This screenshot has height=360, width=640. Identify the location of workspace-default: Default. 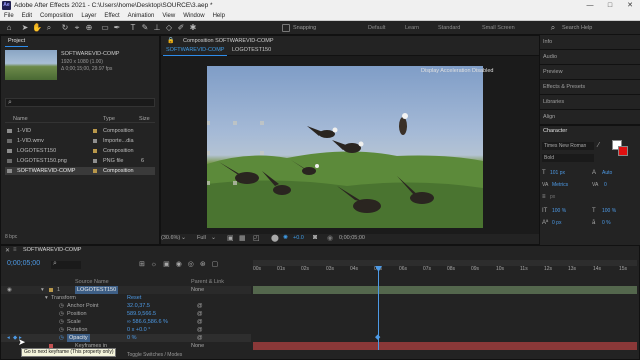
(376, 28).